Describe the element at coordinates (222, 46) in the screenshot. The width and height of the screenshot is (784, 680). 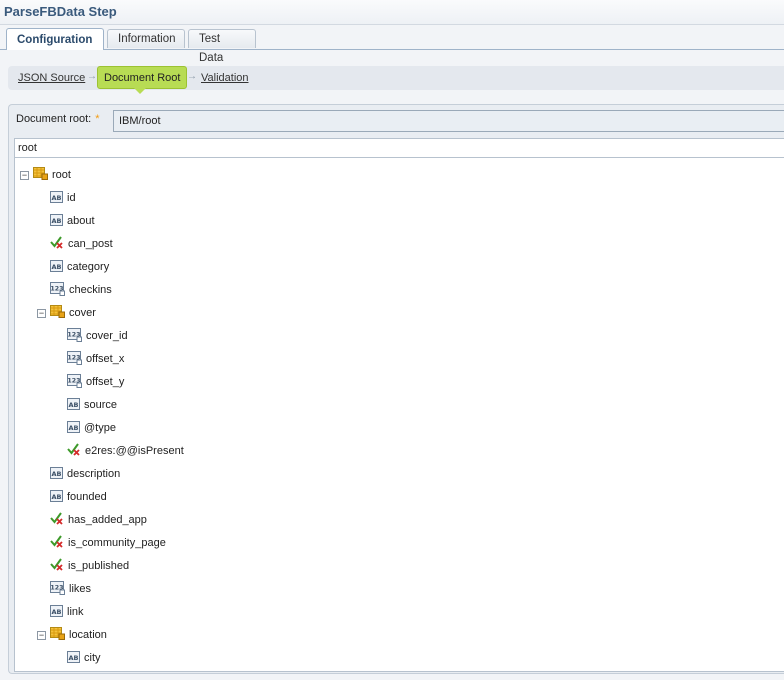
I see `tab-test-data: Test Data` at that location.